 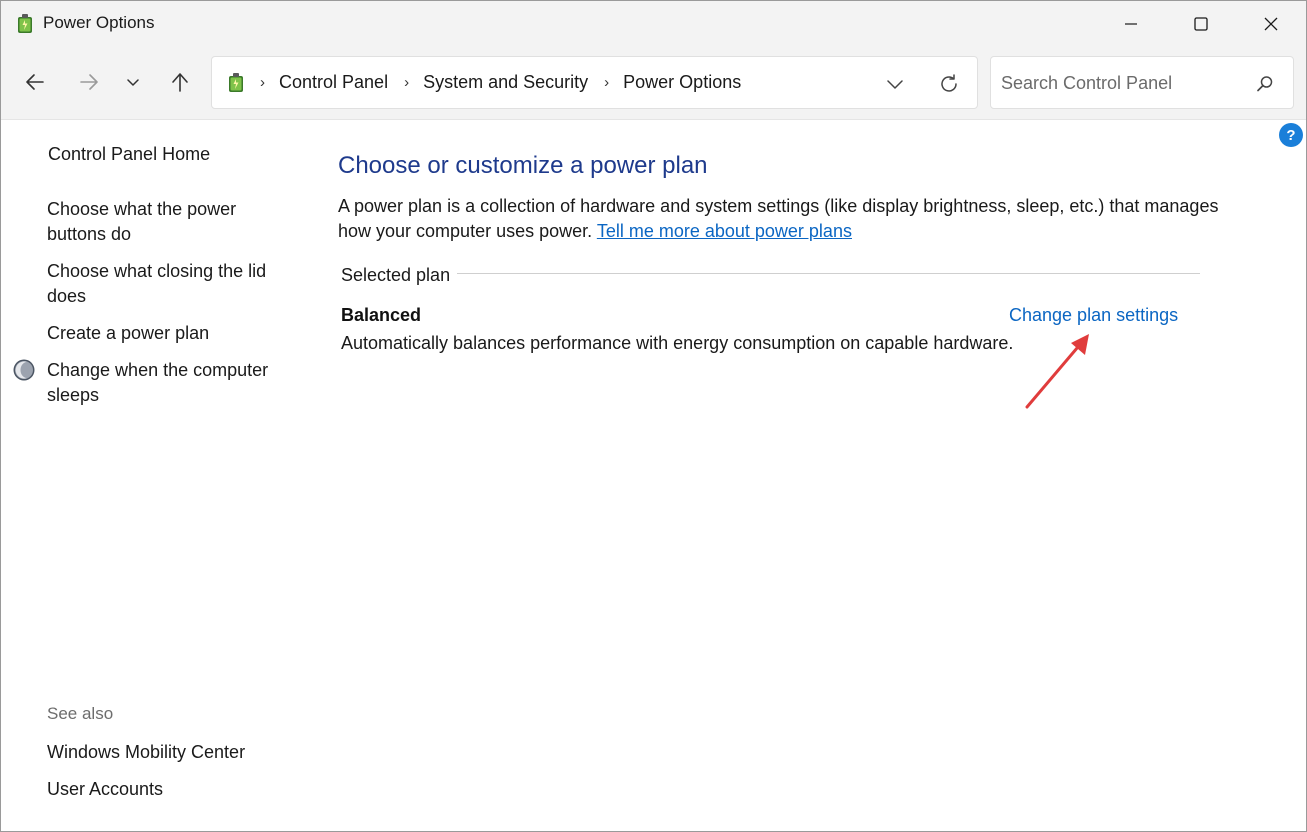 I want to click on refresh-button, so click(x=949, y=84).